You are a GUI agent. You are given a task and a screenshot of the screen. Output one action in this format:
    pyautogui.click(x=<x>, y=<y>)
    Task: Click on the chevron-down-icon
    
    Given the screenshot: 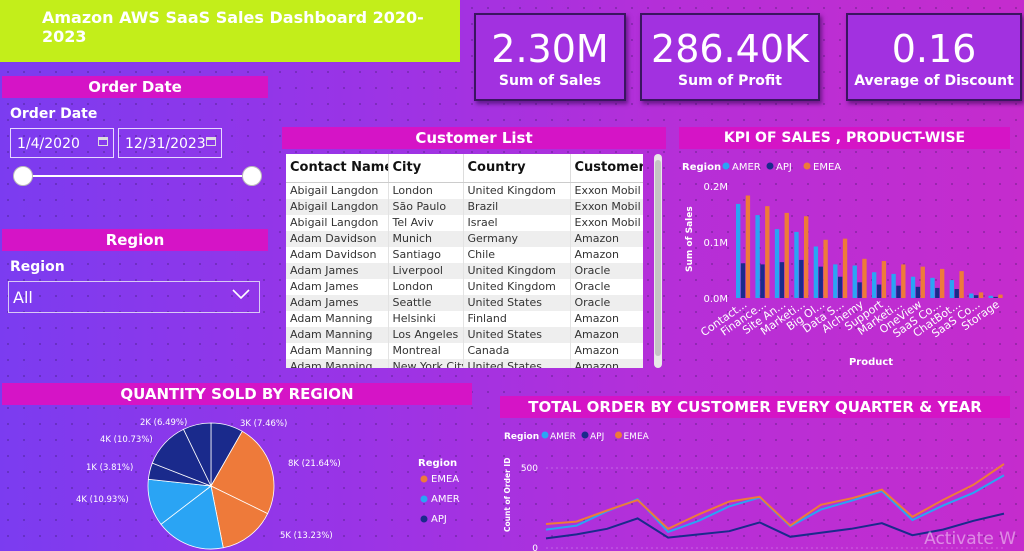 What is the action you would take?
    pyautogui.click(x=241, y=295)
    